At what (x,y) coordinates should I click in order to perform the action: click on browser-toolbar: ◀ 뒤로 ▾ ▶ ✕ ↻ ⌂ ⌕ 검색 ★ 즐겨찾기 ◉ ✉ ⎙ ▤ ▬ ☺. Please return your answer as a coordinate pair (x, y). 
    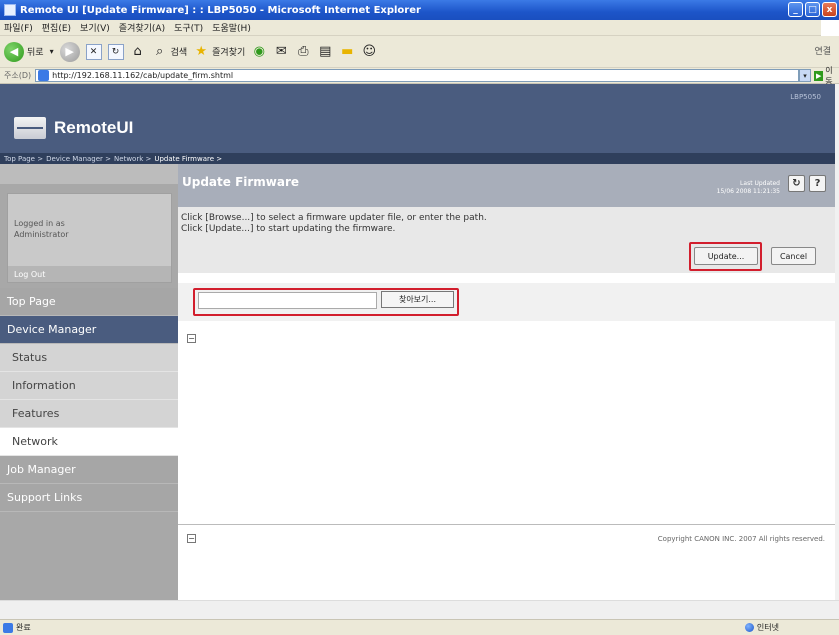
    Looking at the image, I should click on (419, 52).